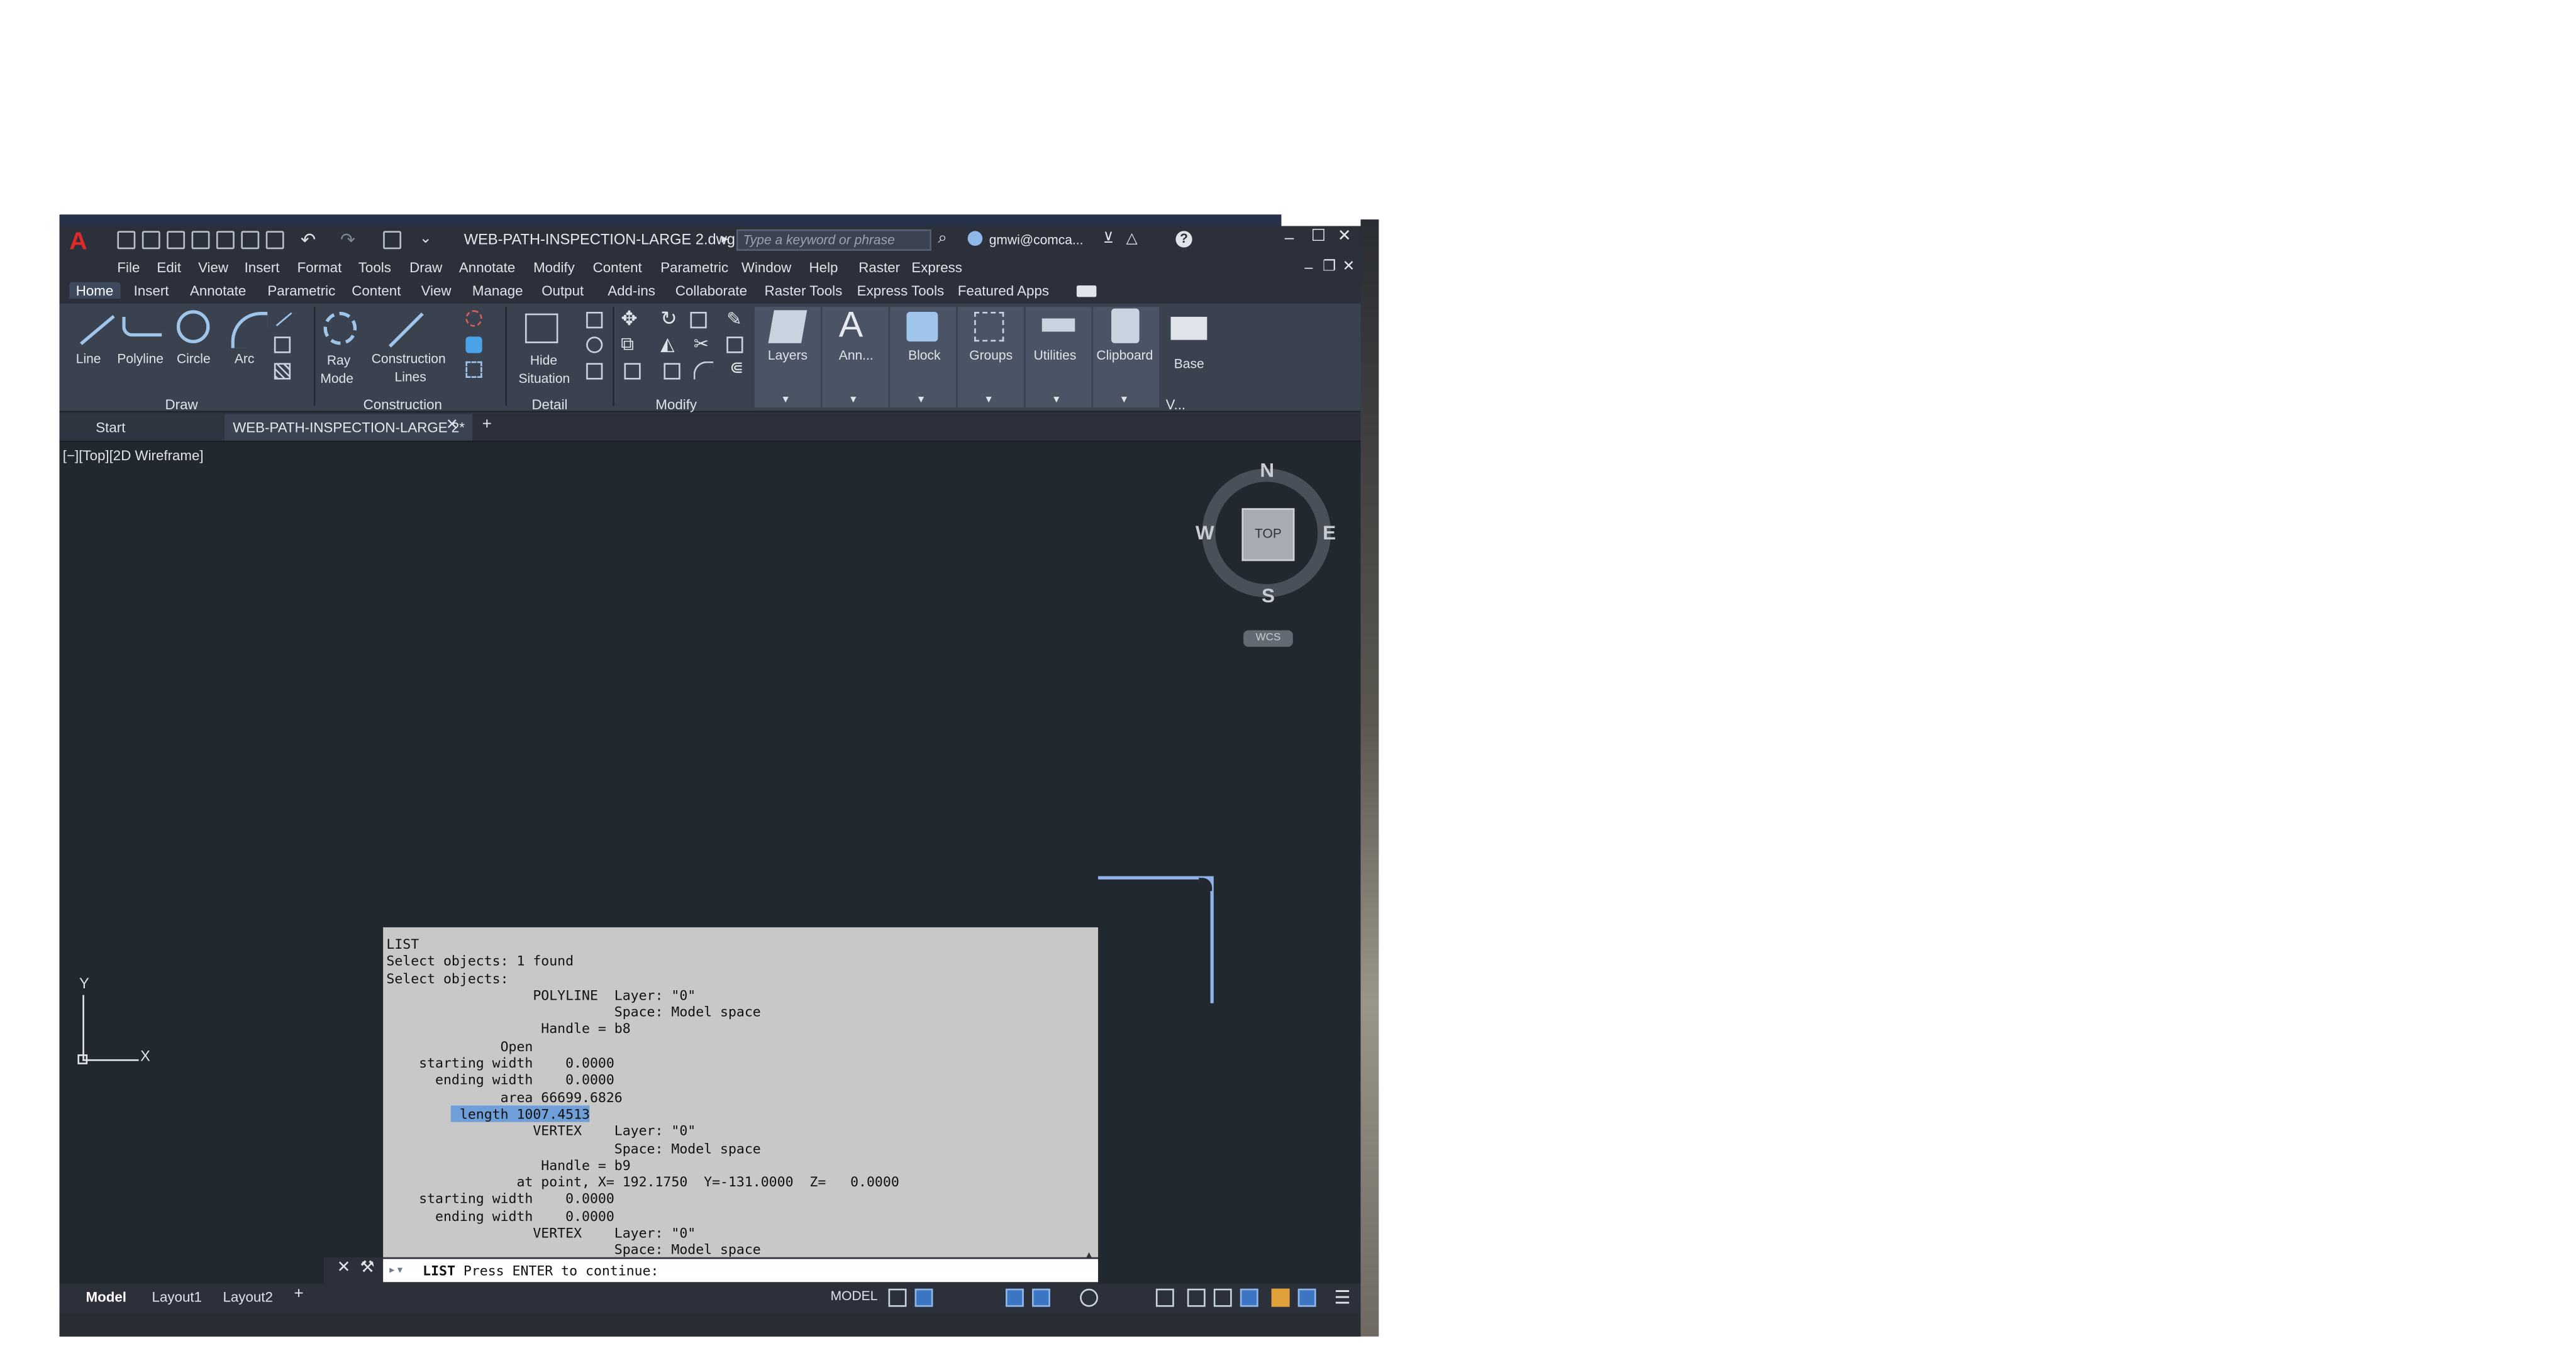 This screenshot has height=1358, width=2576. What do you see at coordinates (403, 404) in the screenshot?
I see `construction-panel-title: Construction` at bounding box center [403, 404].